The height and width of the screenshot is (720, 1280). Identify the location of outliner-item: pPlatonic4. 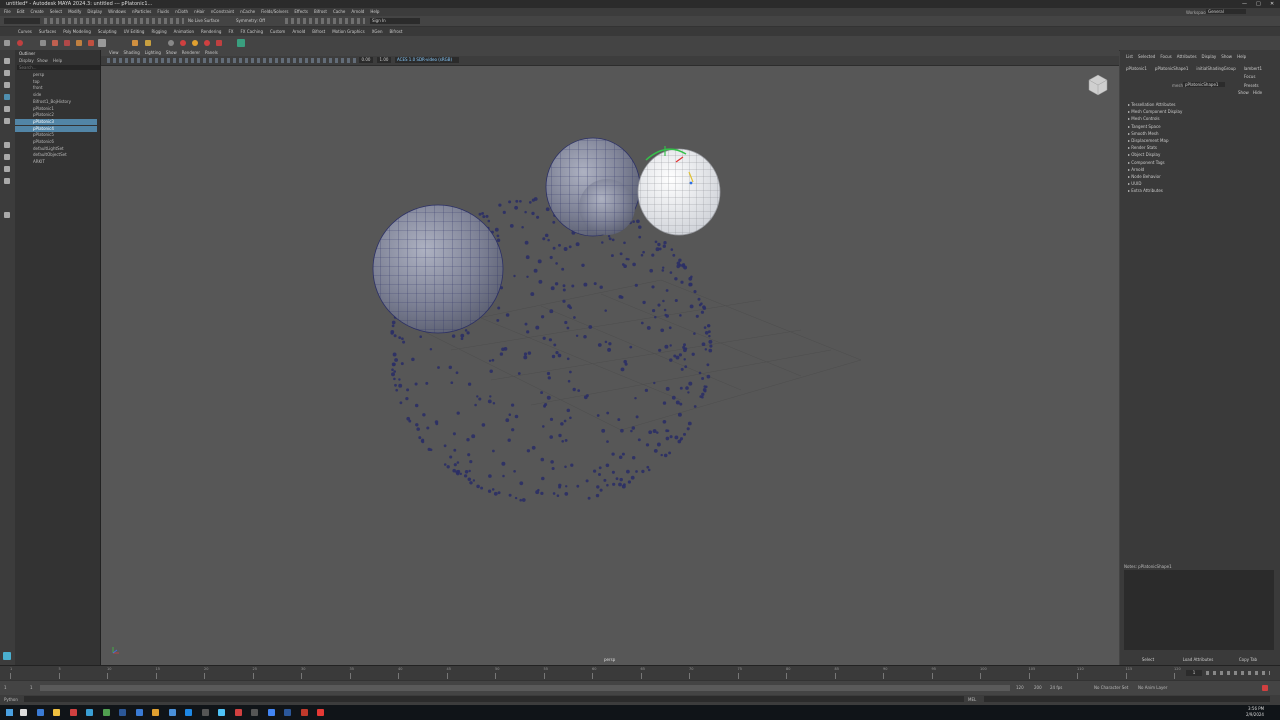
(56, 128).